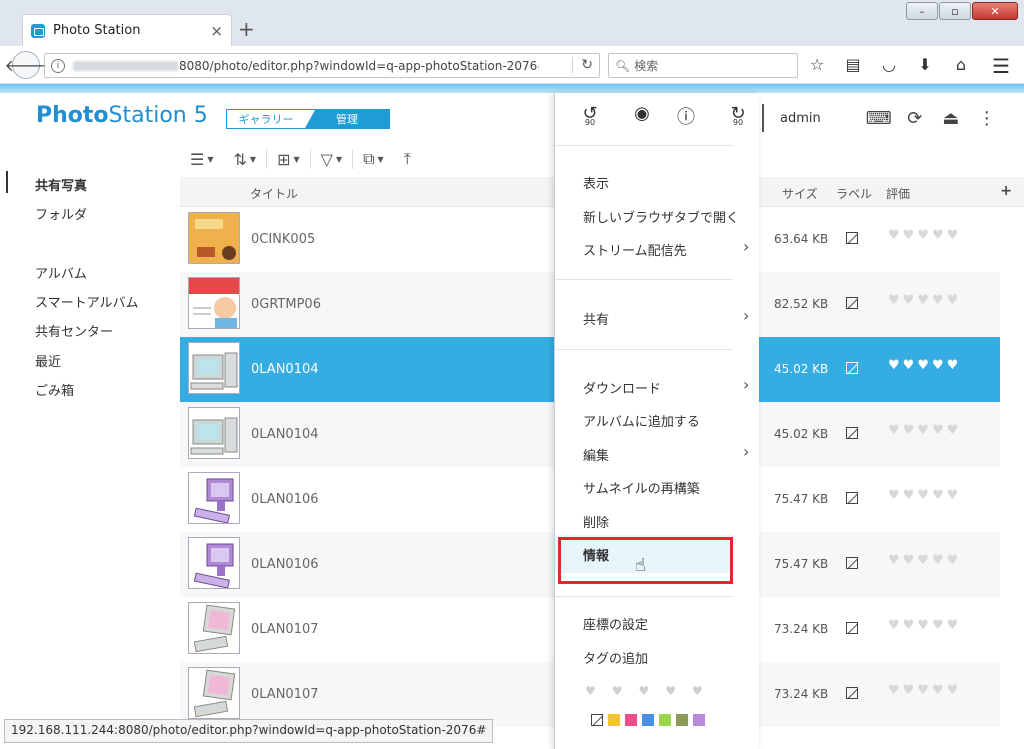 The width and height of the screenshot is (1024, 749). Describe the element at coordinates (635, 249) in the screenshot. I see `menu-item-stream-to: ストリーム配信先` at that location.